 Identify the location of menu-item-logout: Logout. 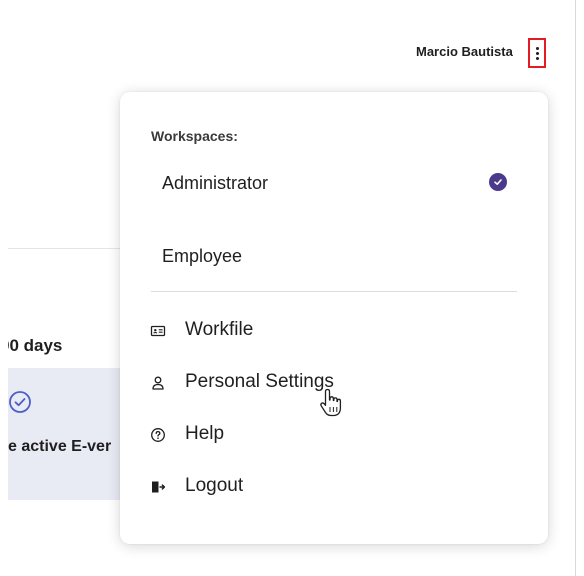
(330, 487).